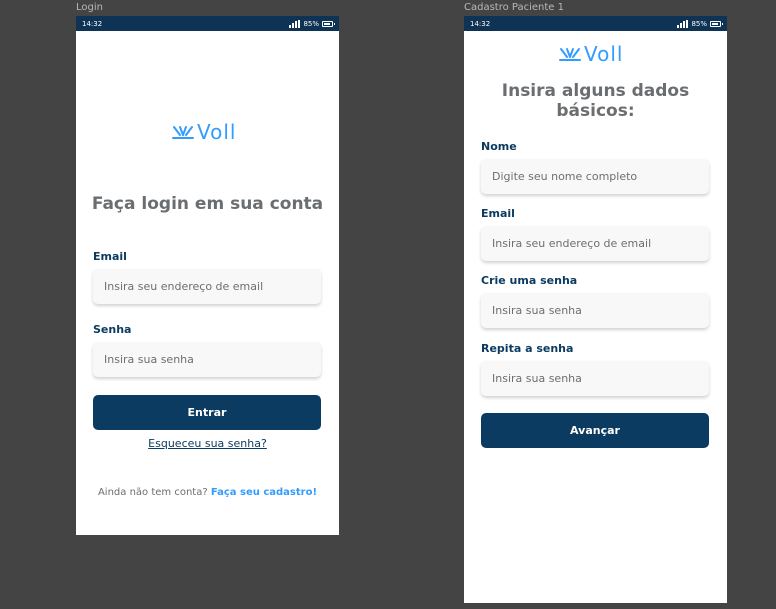 The height and width of the screenshot is (609, 776). What do you see at coordinates (207, 204) in the screenshot?
I see `page-title: Faça login em sua conta` at bounding box center [207, 204].